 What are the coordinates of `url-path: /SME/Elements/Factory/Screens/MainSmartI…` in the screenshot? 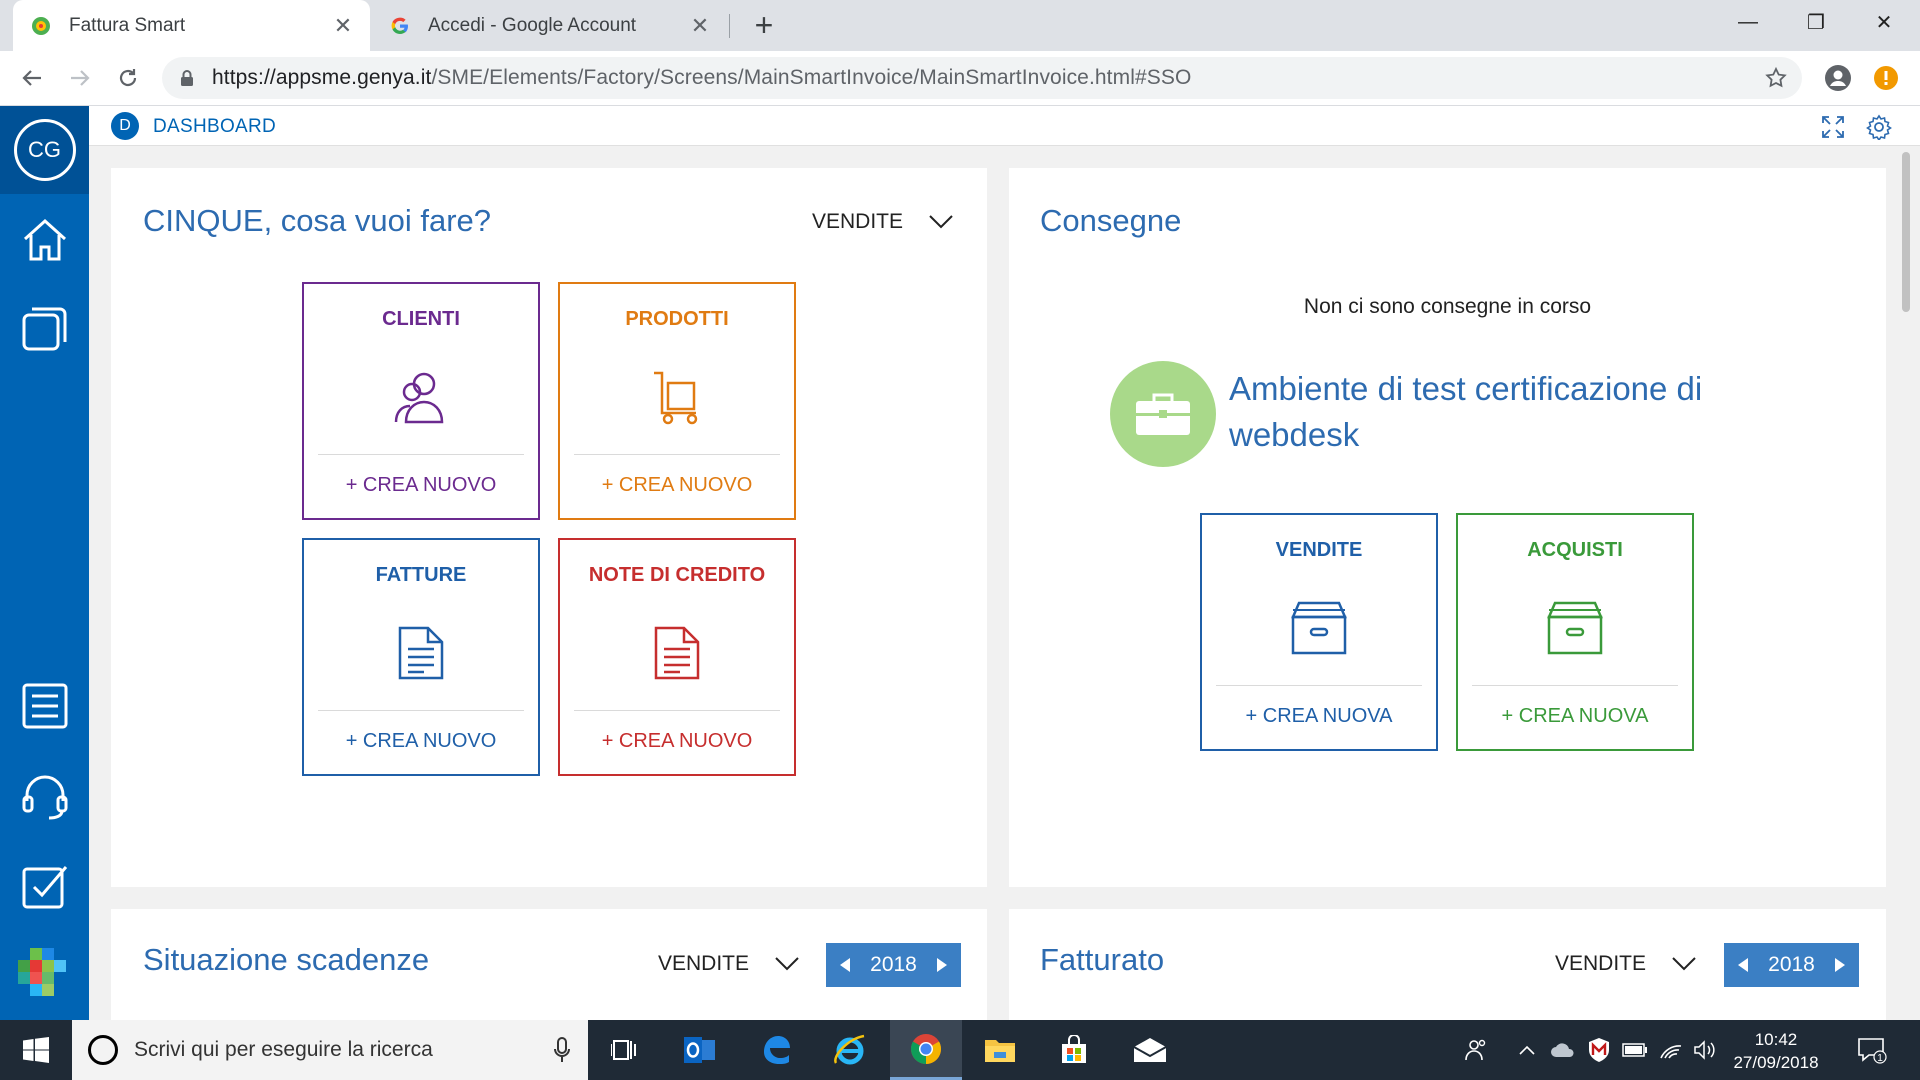 It's located at (811, 77).